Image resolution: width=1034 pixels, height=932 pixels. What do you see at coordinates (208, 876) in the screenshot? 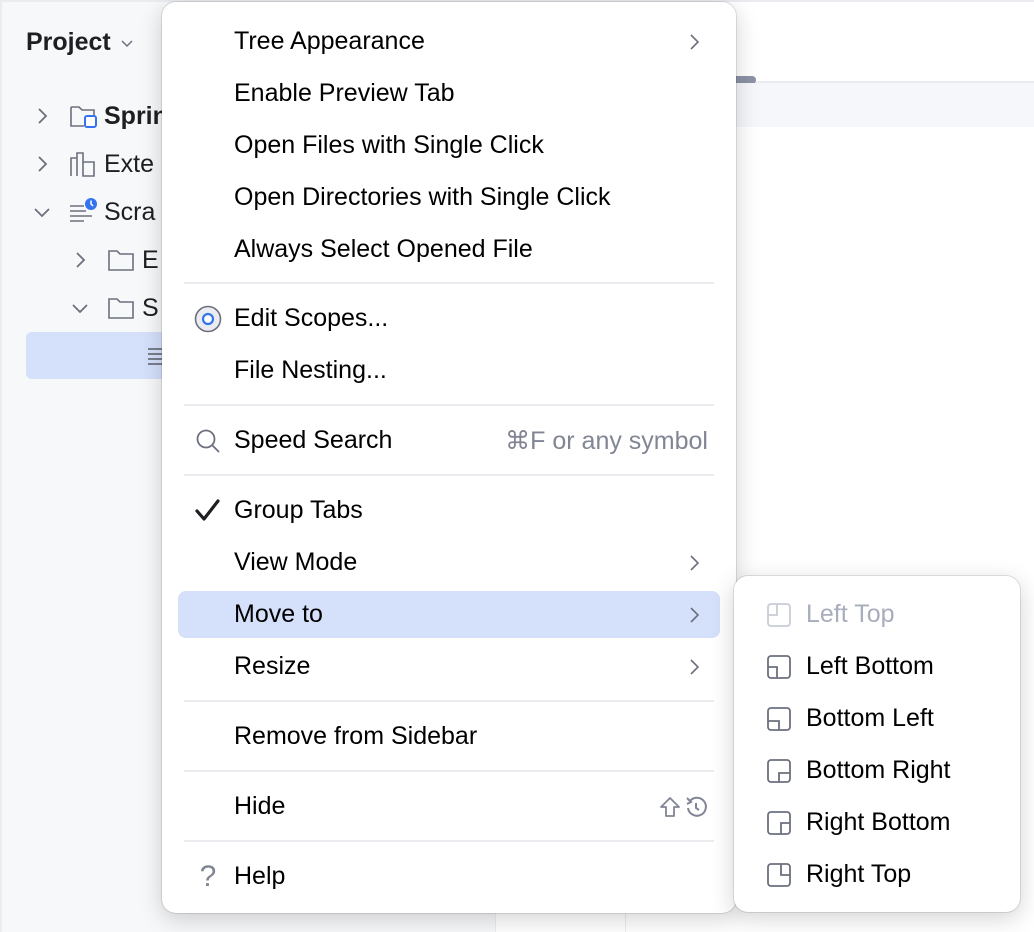
I see `help-icon: ?` at bounding box center [208, 876].